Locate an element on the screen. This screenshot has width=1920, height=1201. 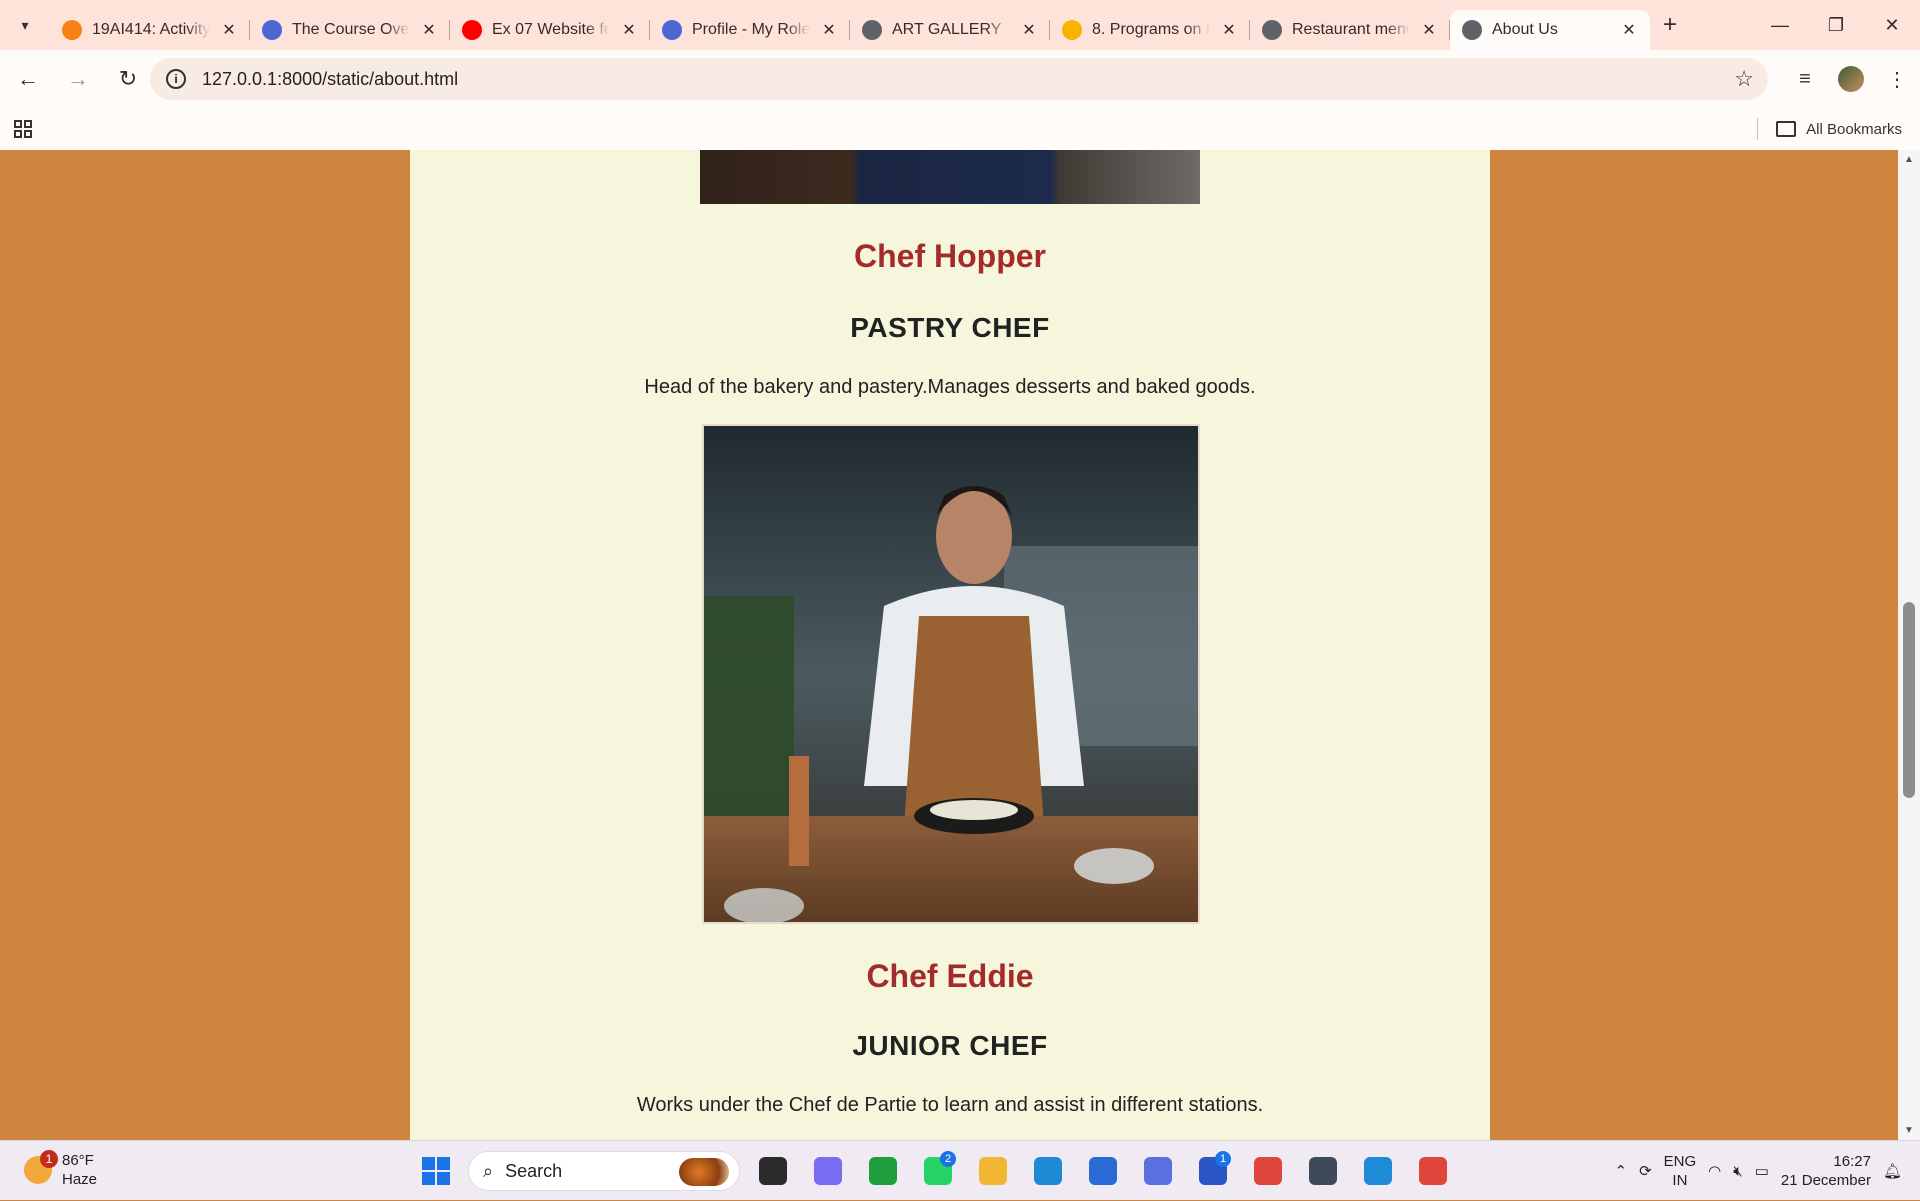
folder-icon-glyph is located at coordinates (993, 1171).